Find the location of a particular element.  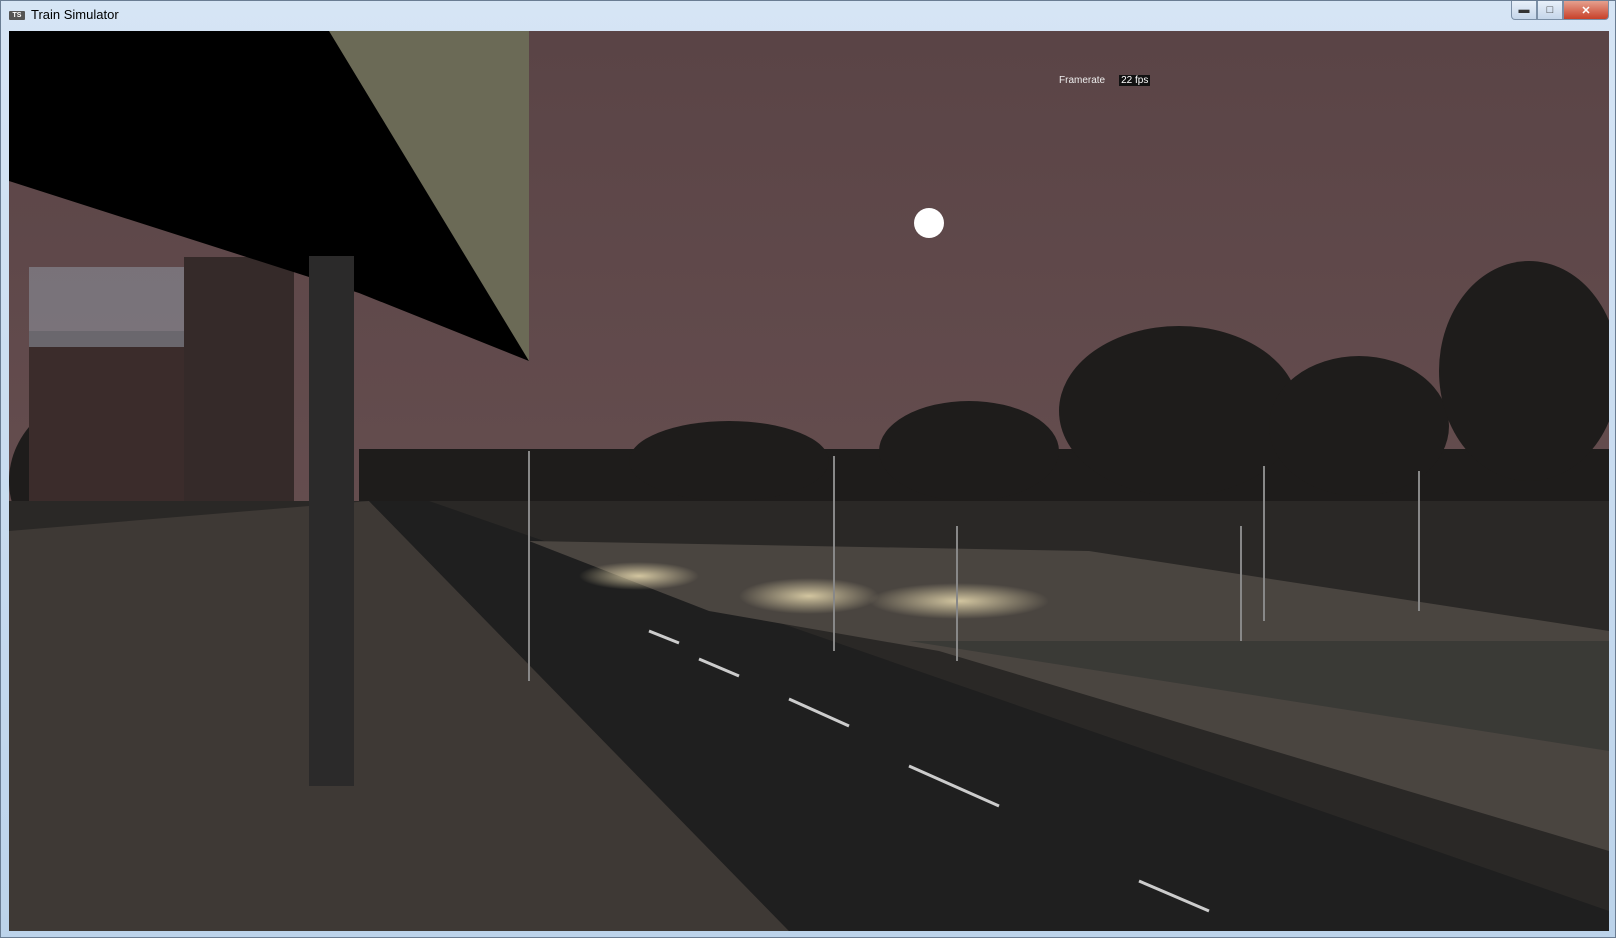

framerate-label: Framerate is located at coordinates (1082, 80).